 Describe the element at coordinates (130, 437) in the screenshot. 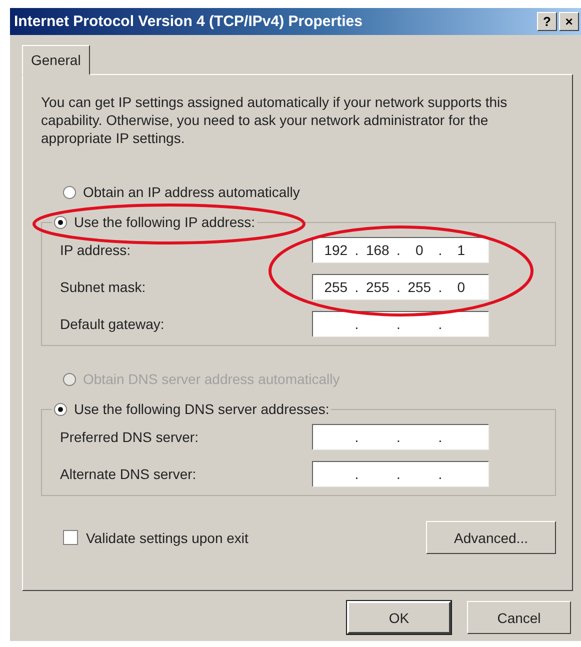

I see `field-label: Preferred DNS server:` at that location.